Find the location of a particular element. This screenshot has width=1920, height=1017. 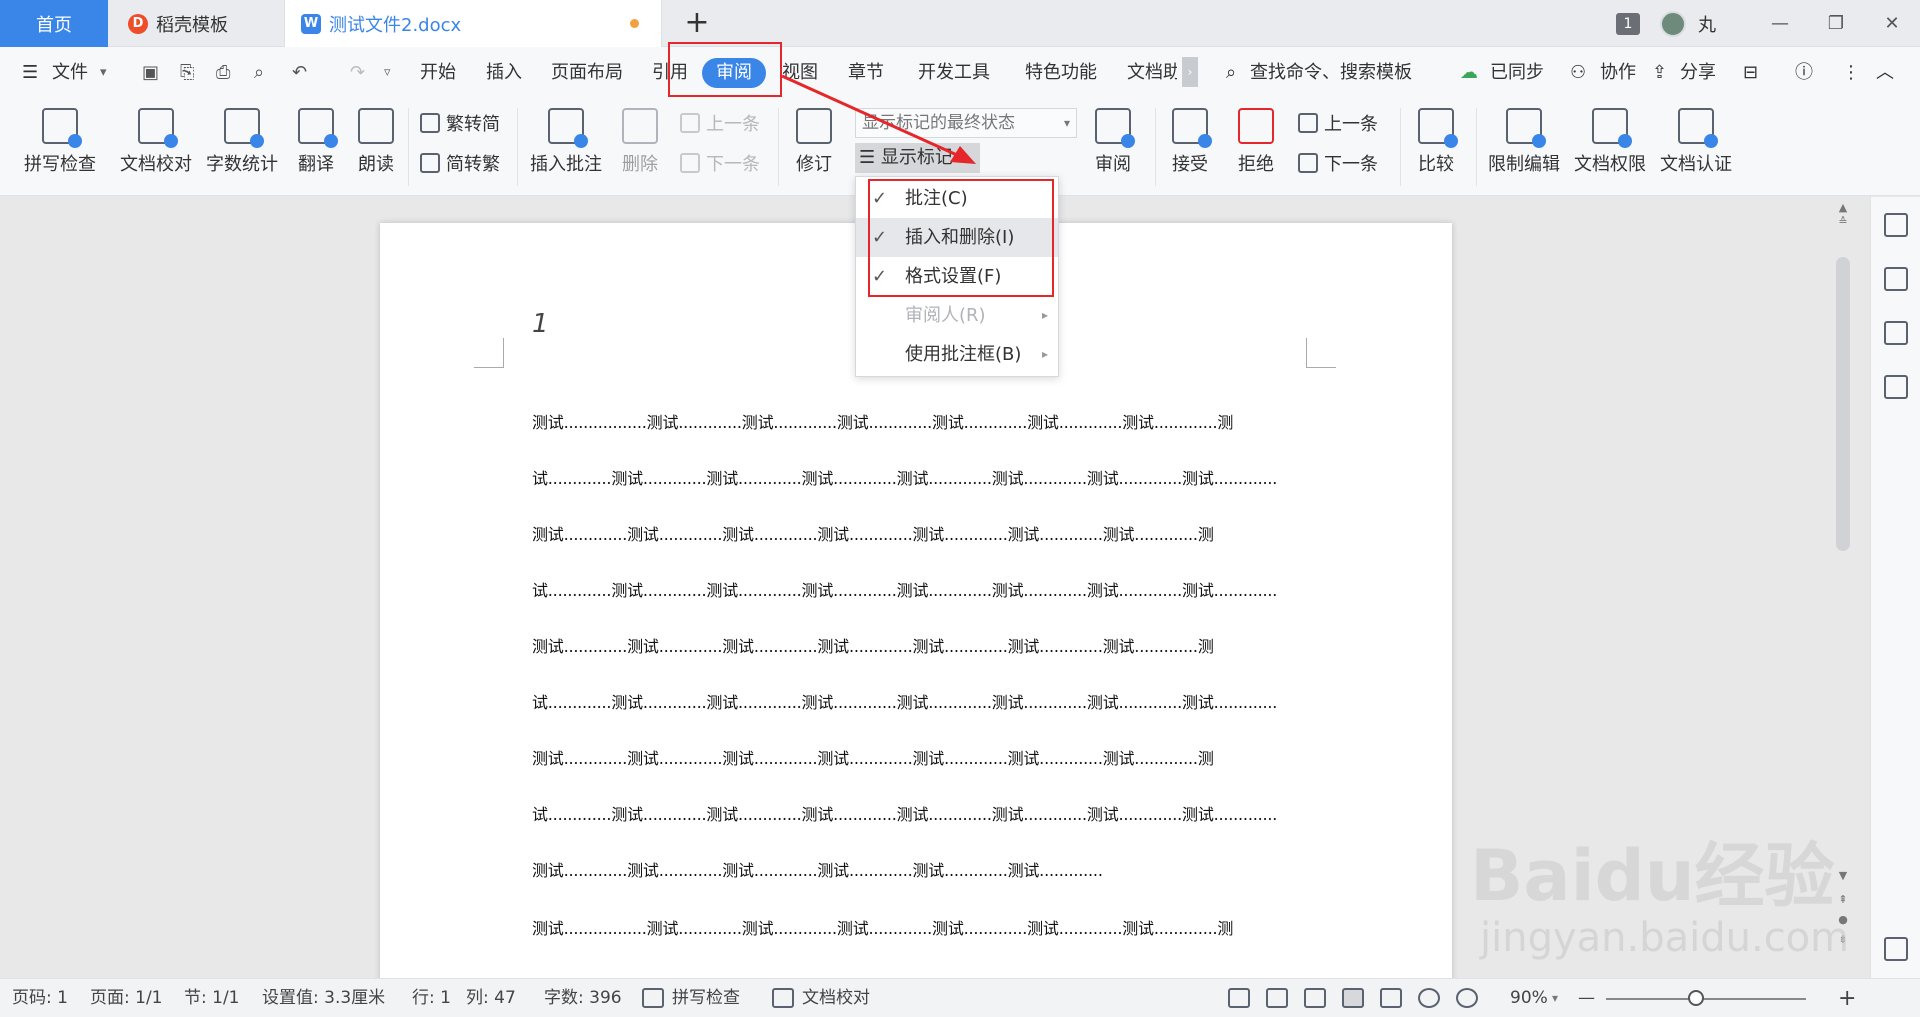

menu-developer: 开发工具 is located at coordinates (954, 72).